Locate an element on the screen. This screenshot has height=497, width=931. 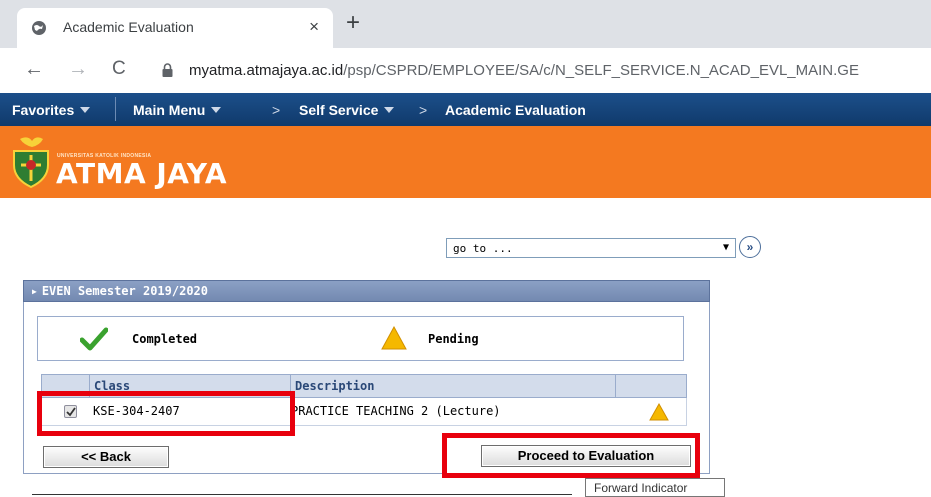
self-service-menu: Self Service is located at coordinates (347, 110).